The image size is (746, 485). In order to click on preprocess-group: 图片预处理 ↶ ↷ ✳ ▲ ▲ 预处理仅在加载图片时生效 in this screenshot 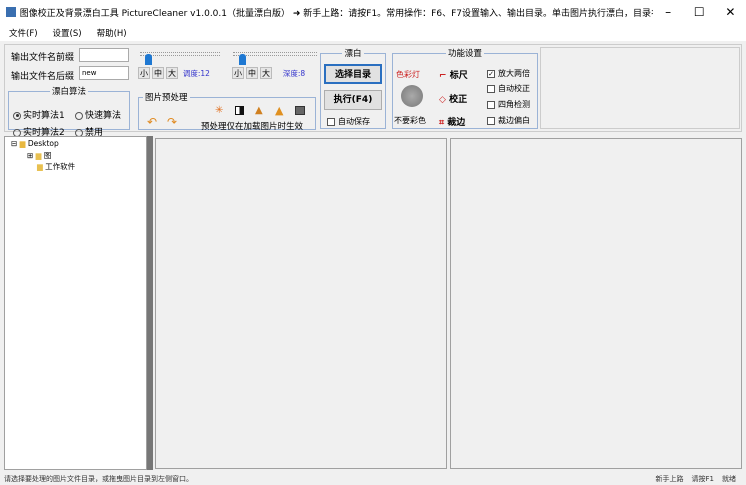, I will do `click(227, 111)`.